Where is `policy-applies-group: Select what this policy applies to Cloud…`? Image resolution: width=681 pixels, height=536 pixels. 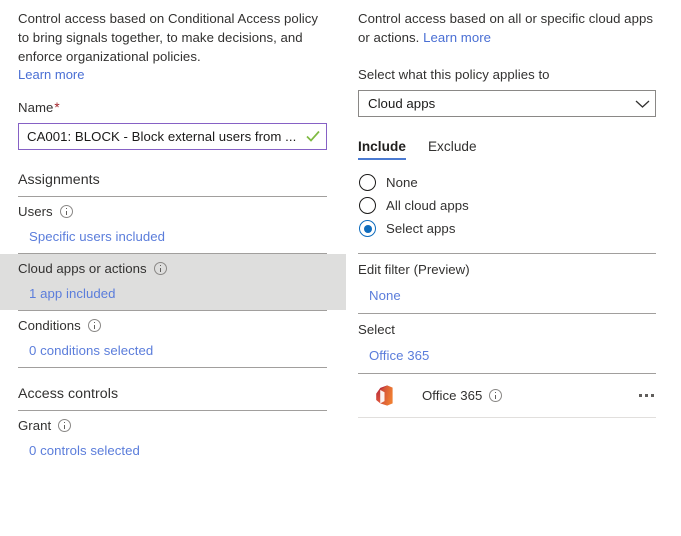 policy-applies-group: Select what this policy applies to Cloud… is located at coordinates (513, 82).